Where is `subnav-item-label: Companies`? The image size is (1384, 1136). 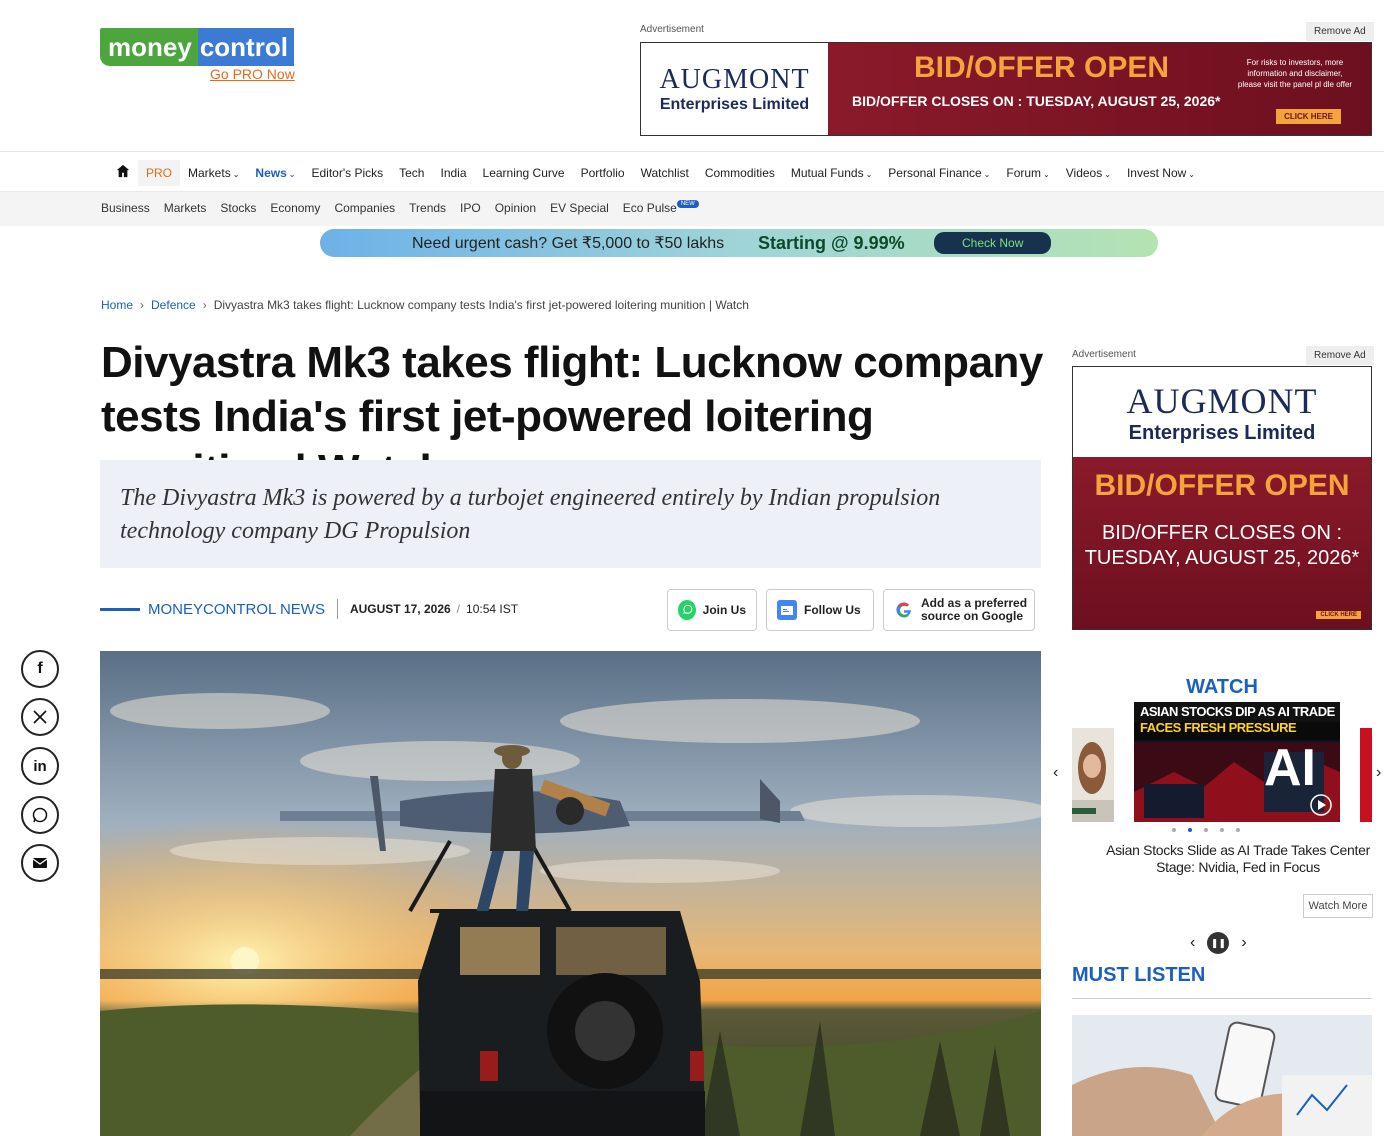 subnav-item-label: Companies is located at coordinates (365, 208).